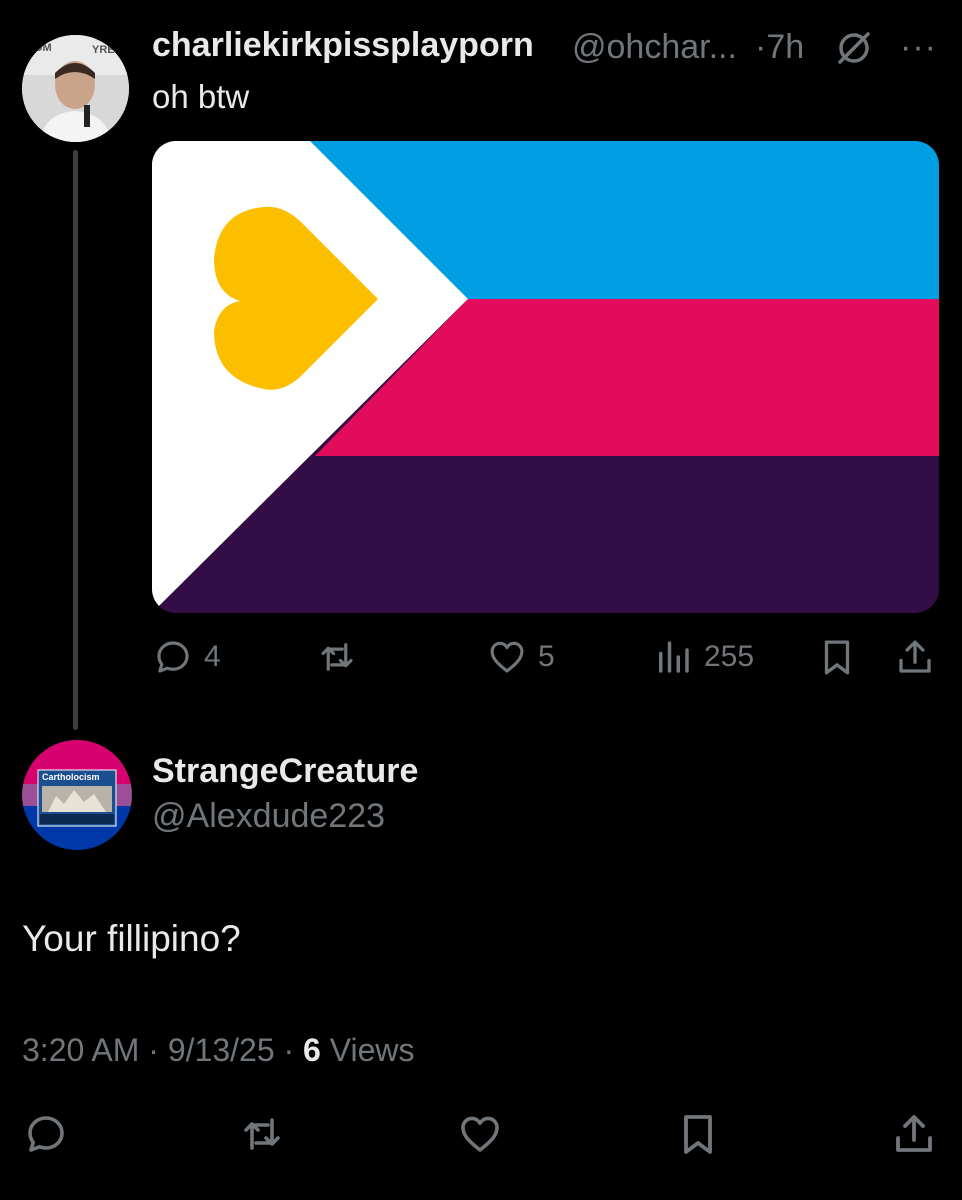  What do you see at coordinates (75, 440) in the screenshot?
I see `thread-connector-line` at bounding box center [75, 440].